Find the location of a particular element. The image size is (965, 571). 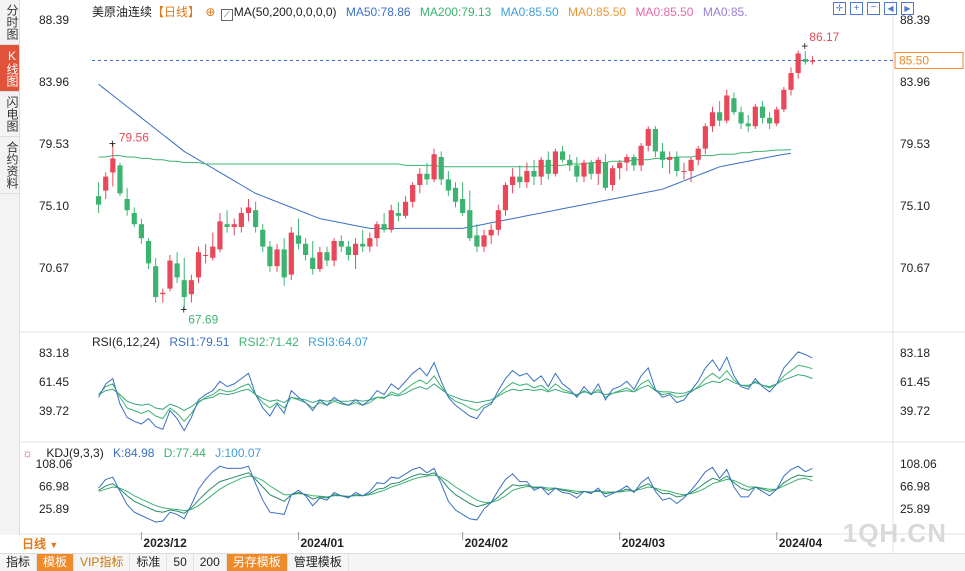

bottom-bar-button-0: 指标 is located at coordinates (19, 562).